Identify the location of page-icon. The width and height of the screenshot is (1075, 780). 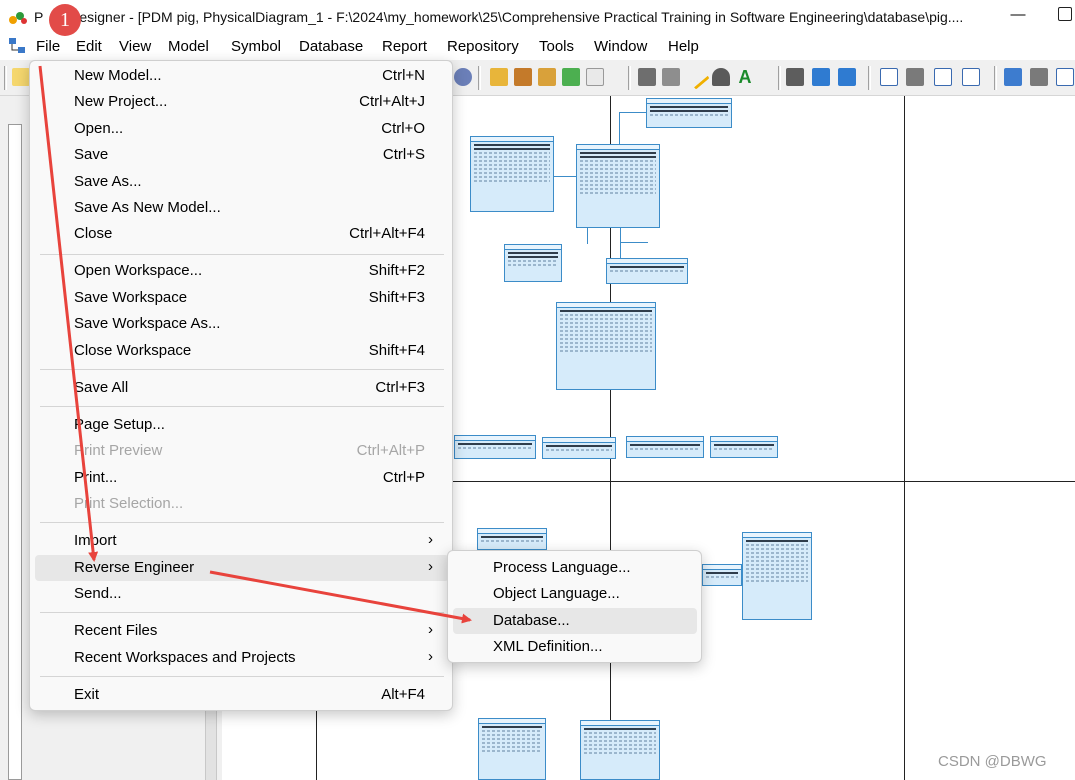
(1065, 77).